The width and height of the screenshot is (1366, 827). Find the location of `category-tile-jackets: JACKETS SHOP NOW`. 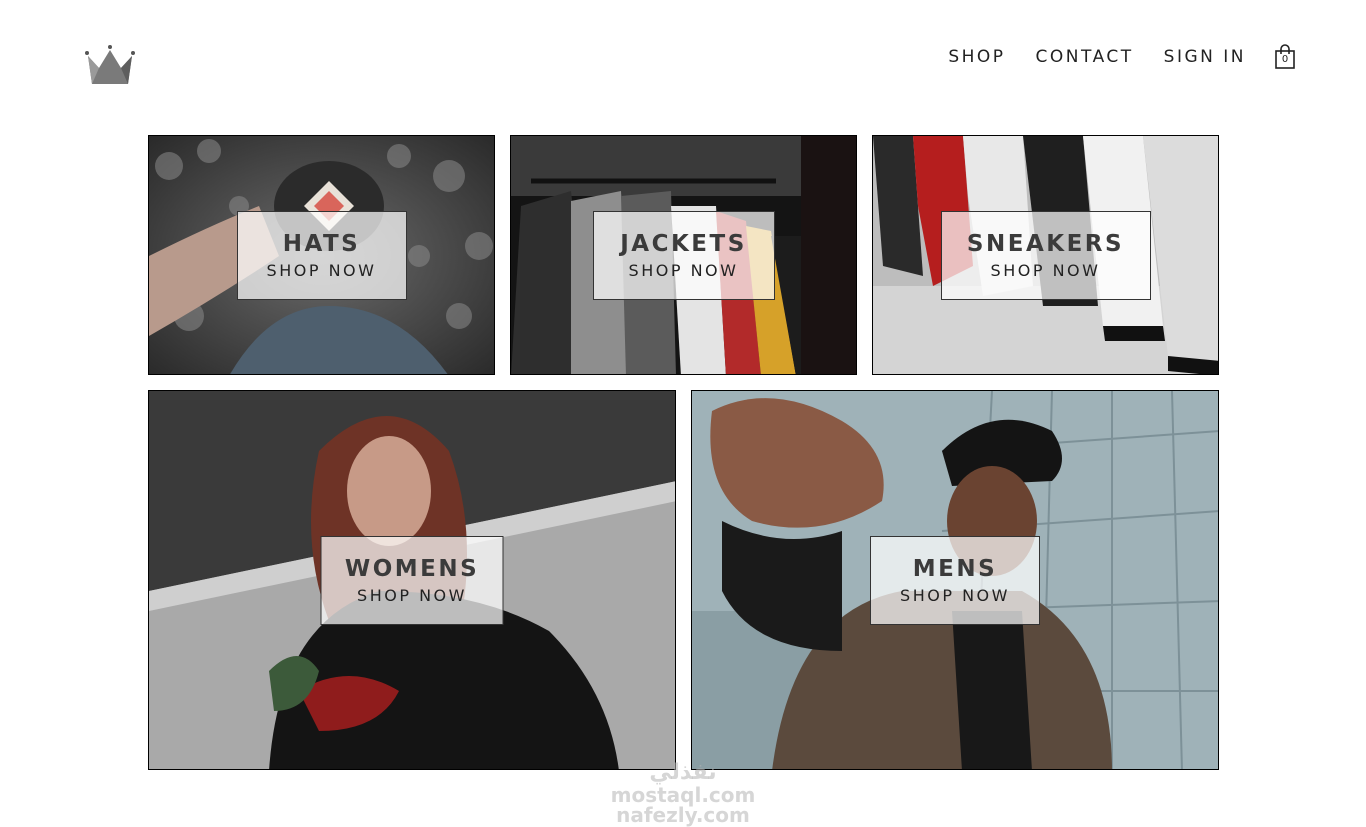

category-tile-jackets: JACKETS SHOP NOW is located at coordinates (683, 255).